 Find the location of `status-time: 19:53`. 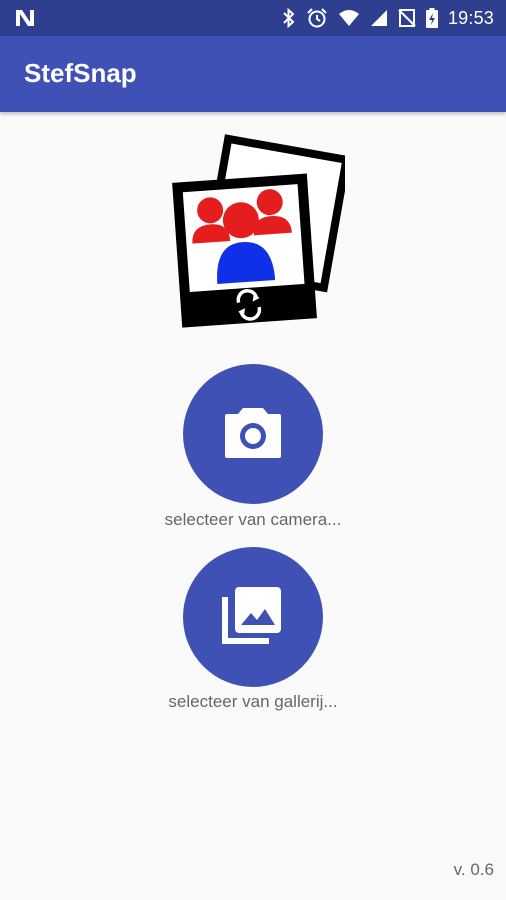

status-time: 19:53 is located at coordinates (470, 17).